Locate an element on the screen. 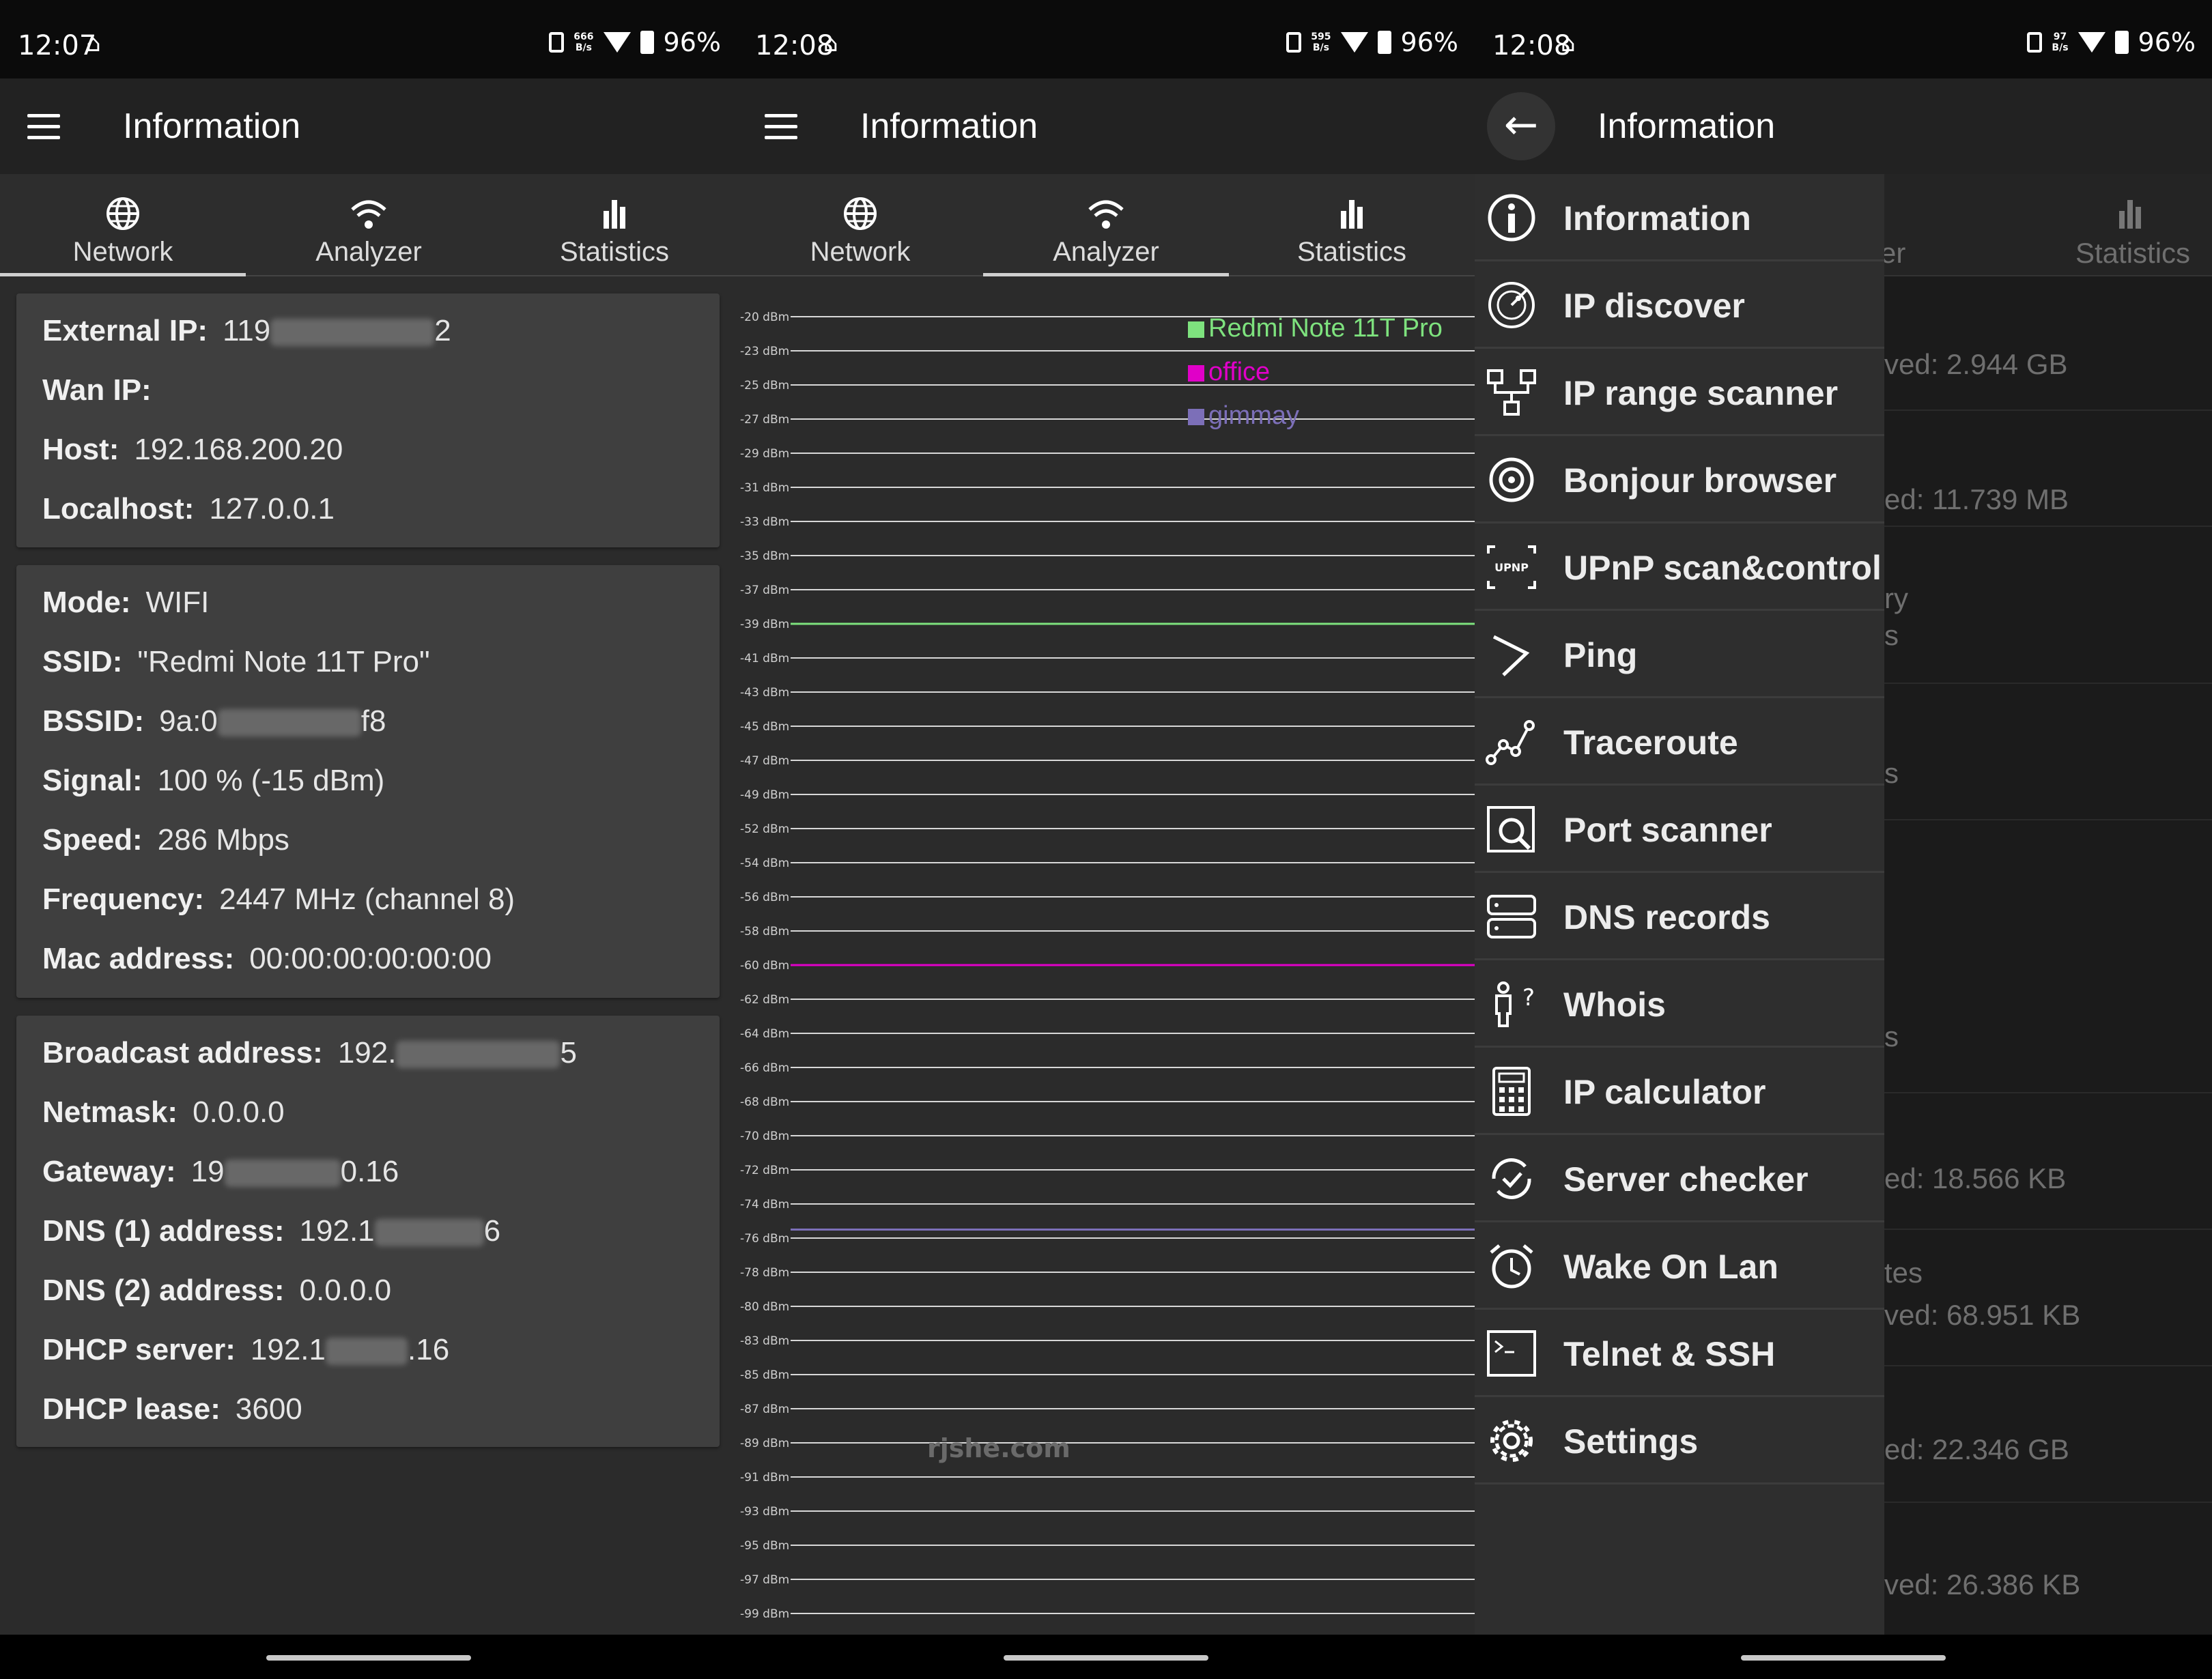 The height and width of the screenshot is (1679, 2212). drawer-item-server-checker: Server checker is located at coordinates (1679, 1178).